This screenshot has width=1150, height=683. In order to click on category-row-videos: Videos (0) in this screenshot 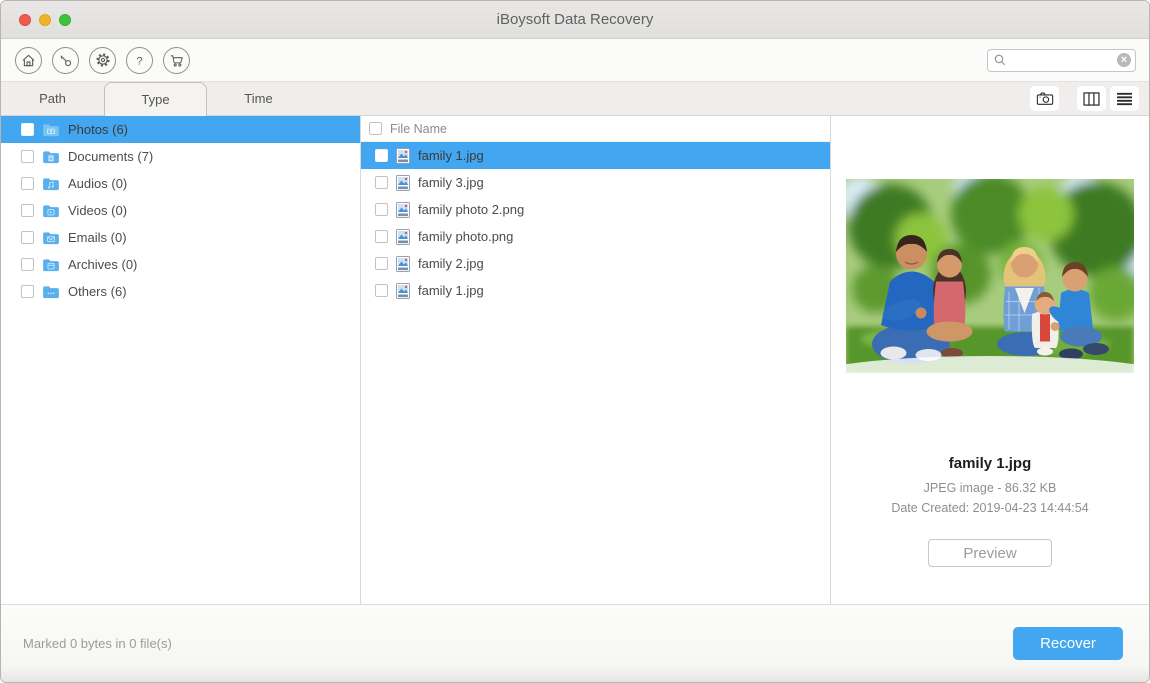, I will do `click(180, 210)`.